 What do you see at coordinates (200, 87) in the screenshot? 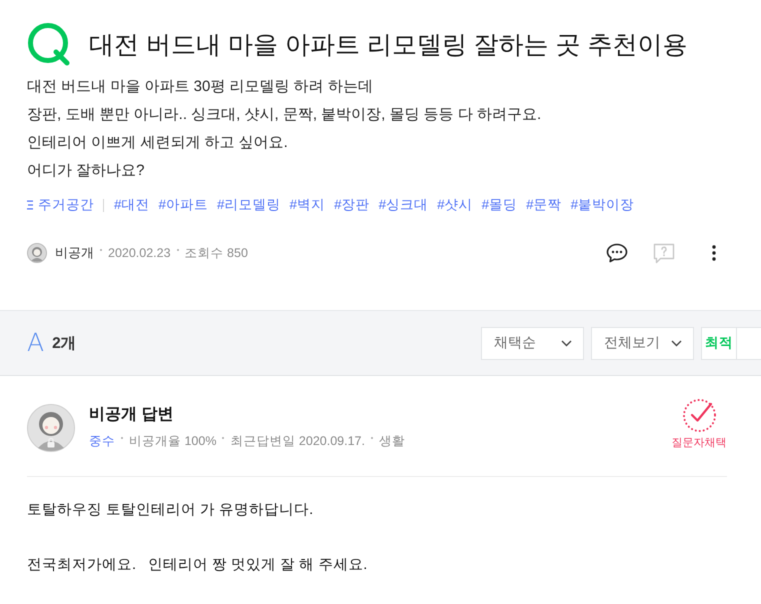
I see `question-body-line: 대전 버드내 마을 아파트 30평 리모델링 하려 하는데` at bounding box center [200, 87].